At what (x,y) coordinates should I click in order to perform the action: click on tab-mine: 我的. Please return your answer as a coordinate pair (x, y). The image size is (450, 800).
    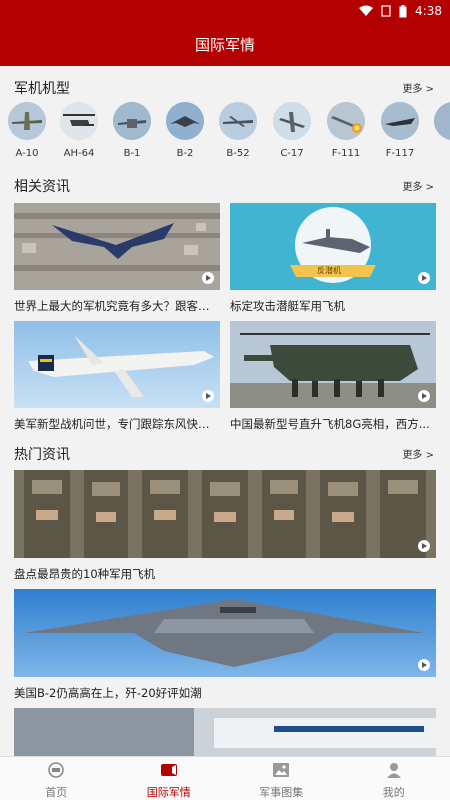
    Looking at the image, I should click on (394, 778).